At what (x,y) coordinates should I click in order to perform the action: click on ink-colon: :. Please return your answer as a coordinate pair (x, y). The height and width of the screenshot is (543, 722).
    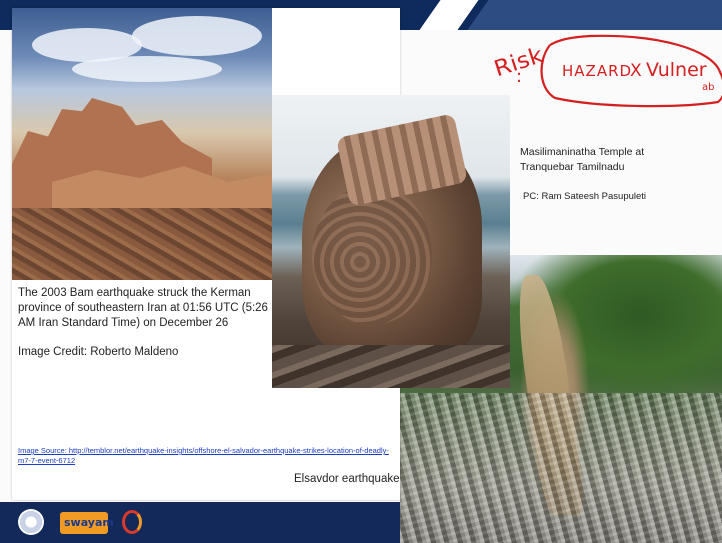
    Looking at the image, I should click on (519, 76).